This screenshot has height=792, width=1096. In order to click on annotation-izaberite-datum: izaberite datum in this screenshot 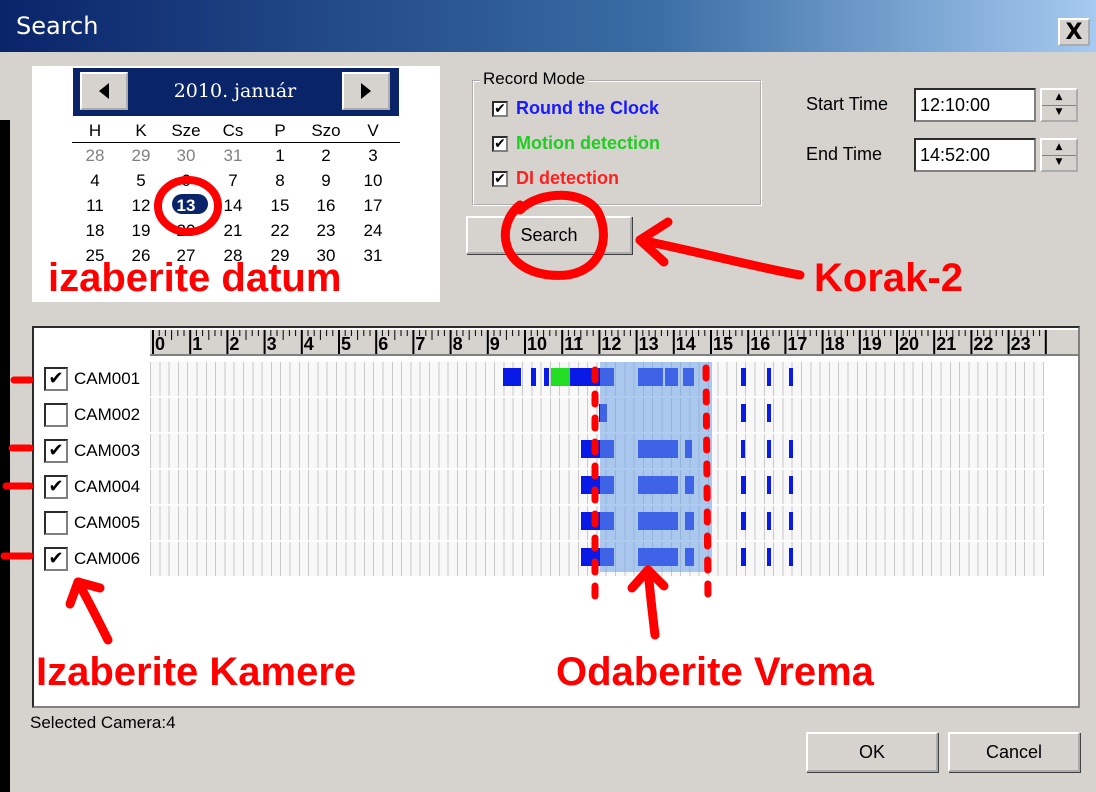, I will do `click(195, 278)`.